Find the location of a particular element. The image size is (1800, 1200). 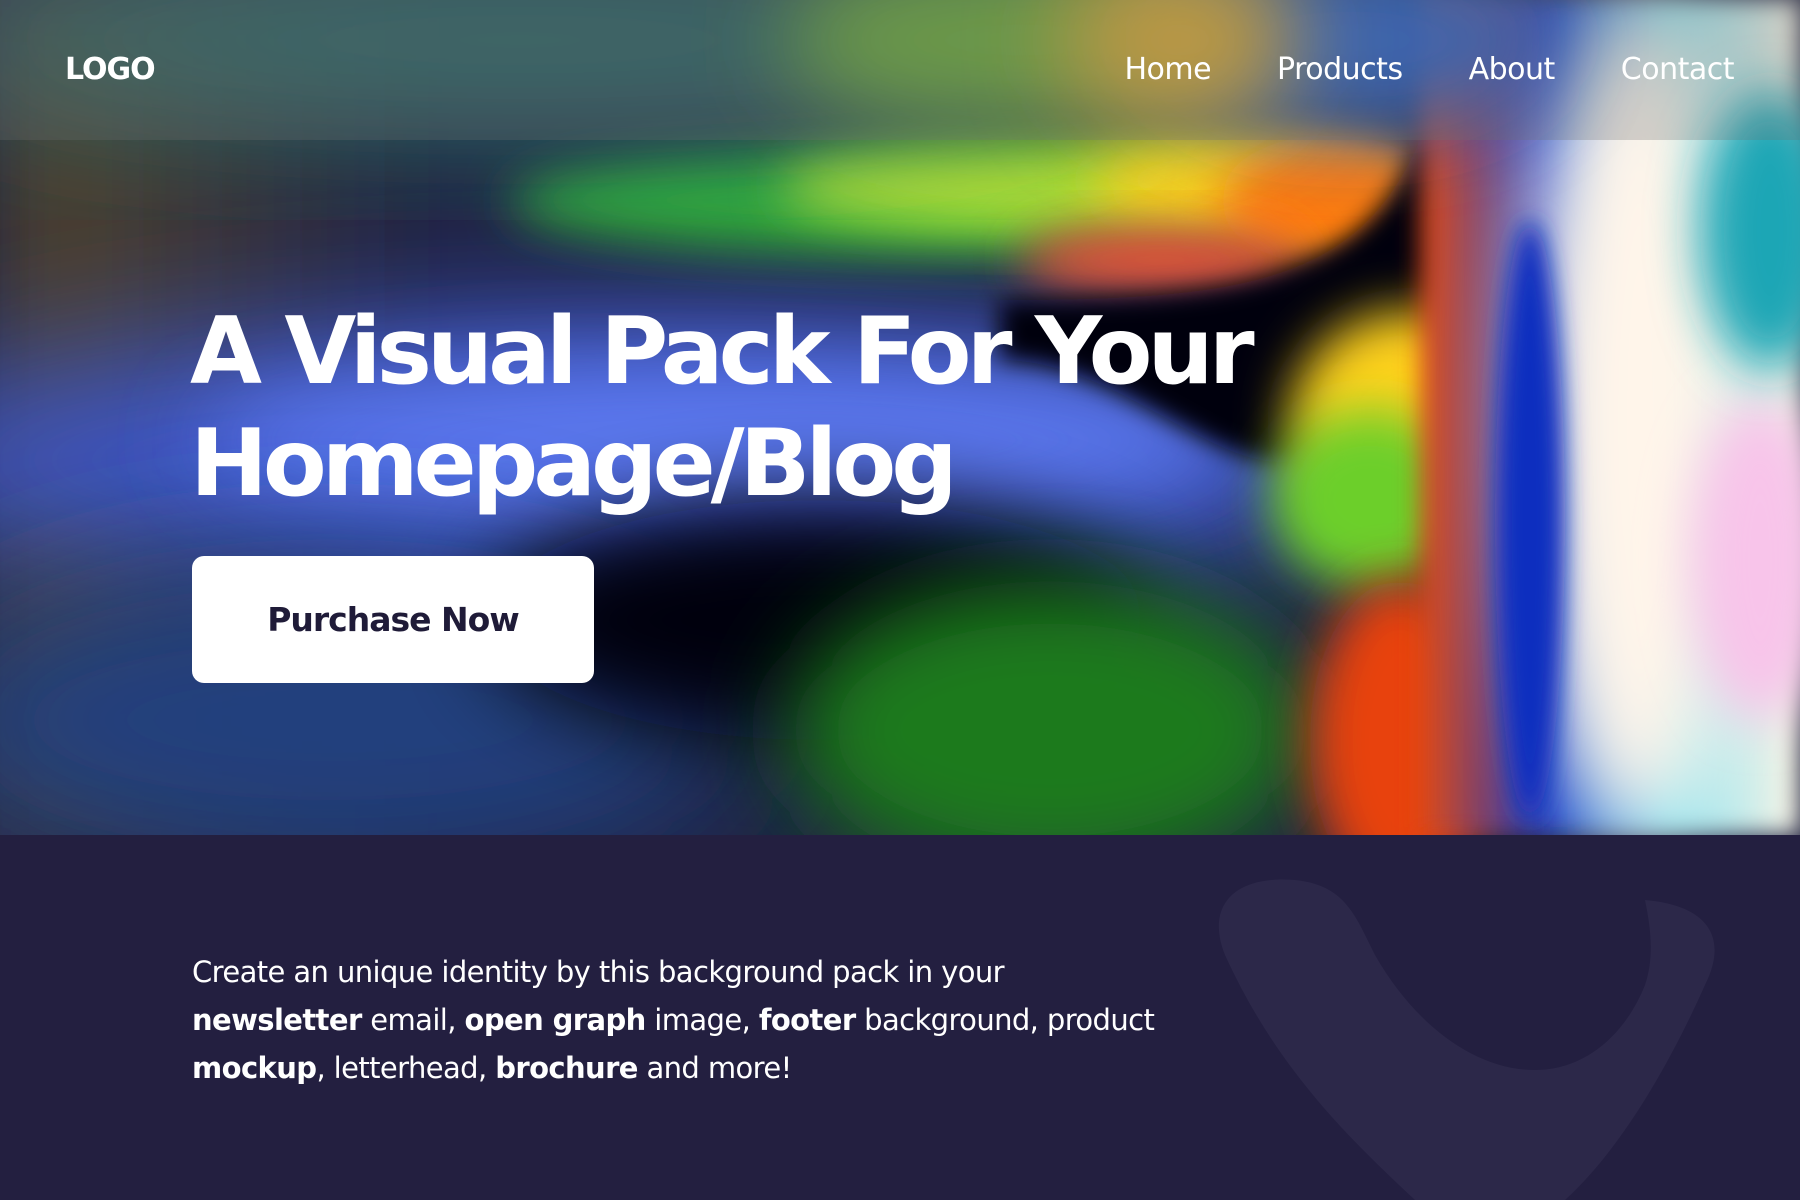

keyword-newsletter: newsletter is located at coordinates (277, 1020).